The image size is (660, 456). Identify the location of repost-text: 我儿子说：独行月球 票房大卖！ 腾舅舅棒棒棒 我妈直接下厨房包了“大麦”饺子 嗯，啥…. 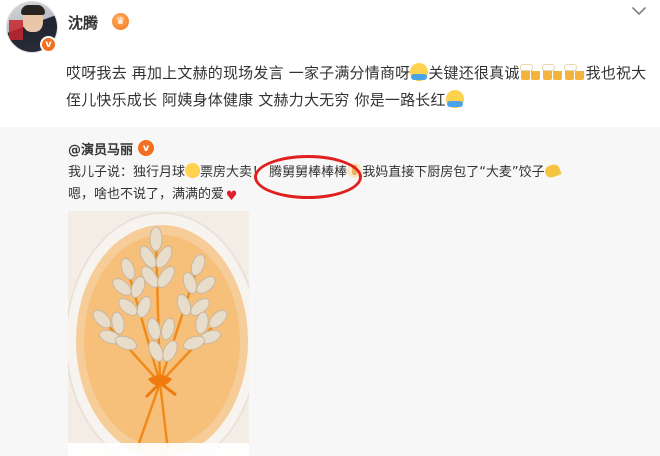
(358, 184).